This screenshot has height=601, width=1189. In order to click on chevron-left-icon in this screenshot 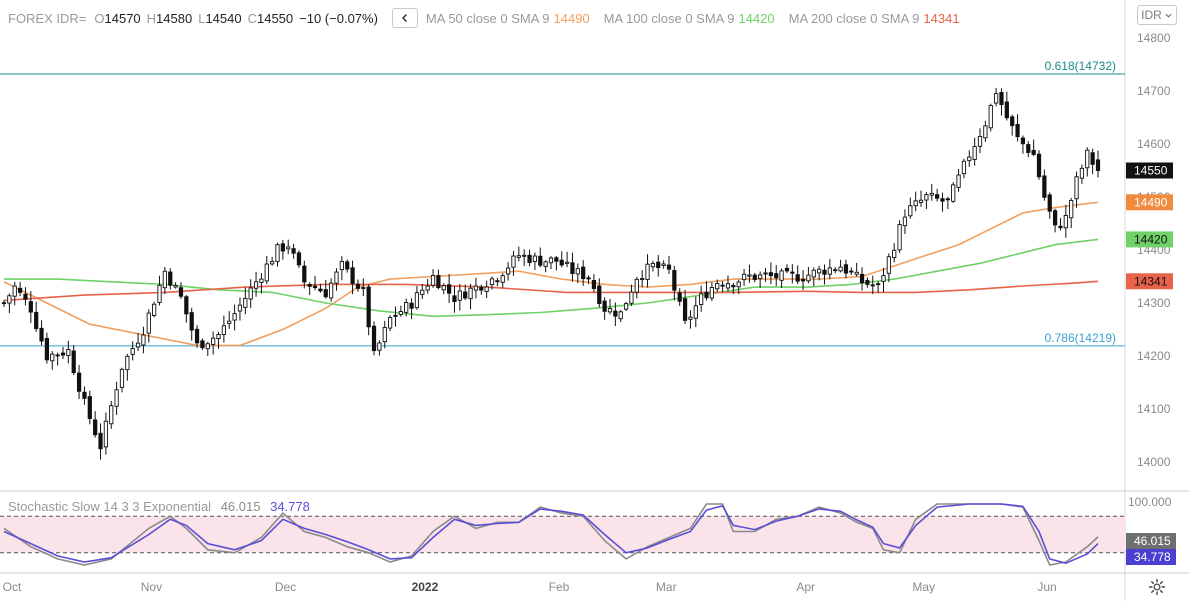, I will do `click(404, 18)`.